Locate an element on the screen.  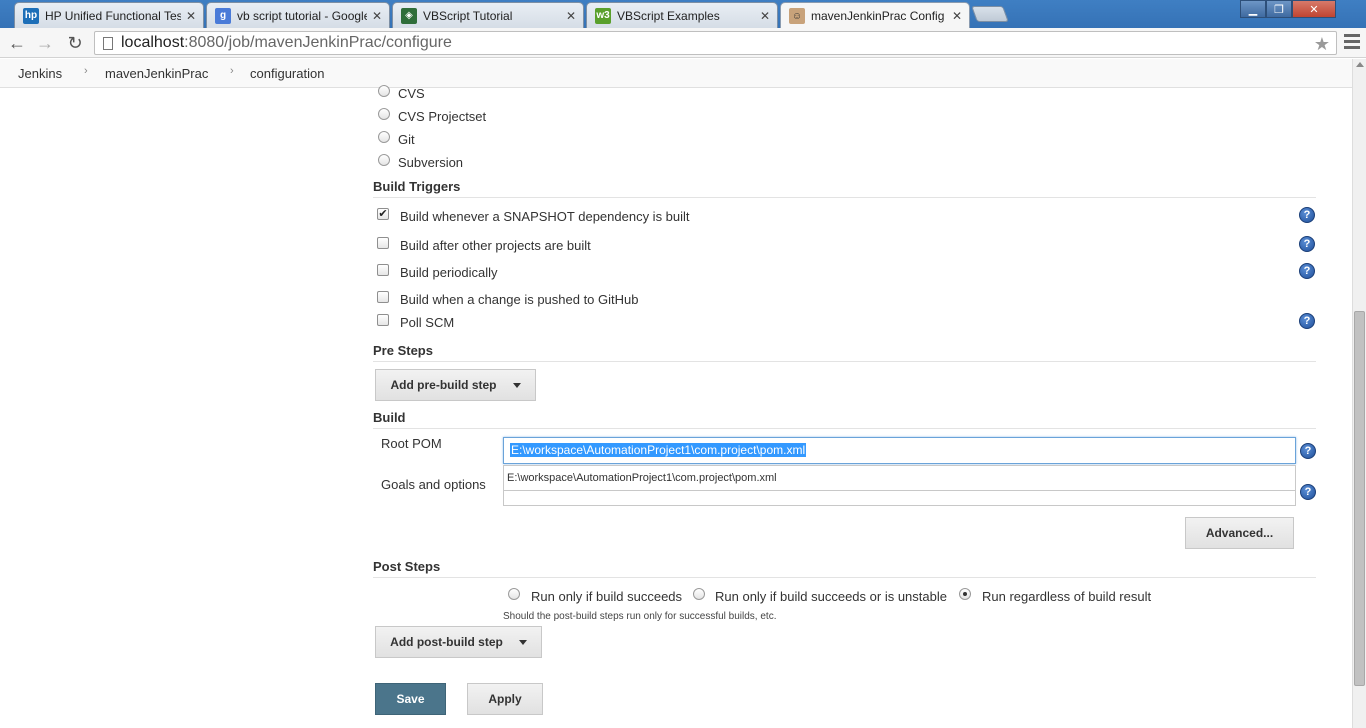
add-pre-build-step-button: Add pre-build step is located at coordinates (455, 385).